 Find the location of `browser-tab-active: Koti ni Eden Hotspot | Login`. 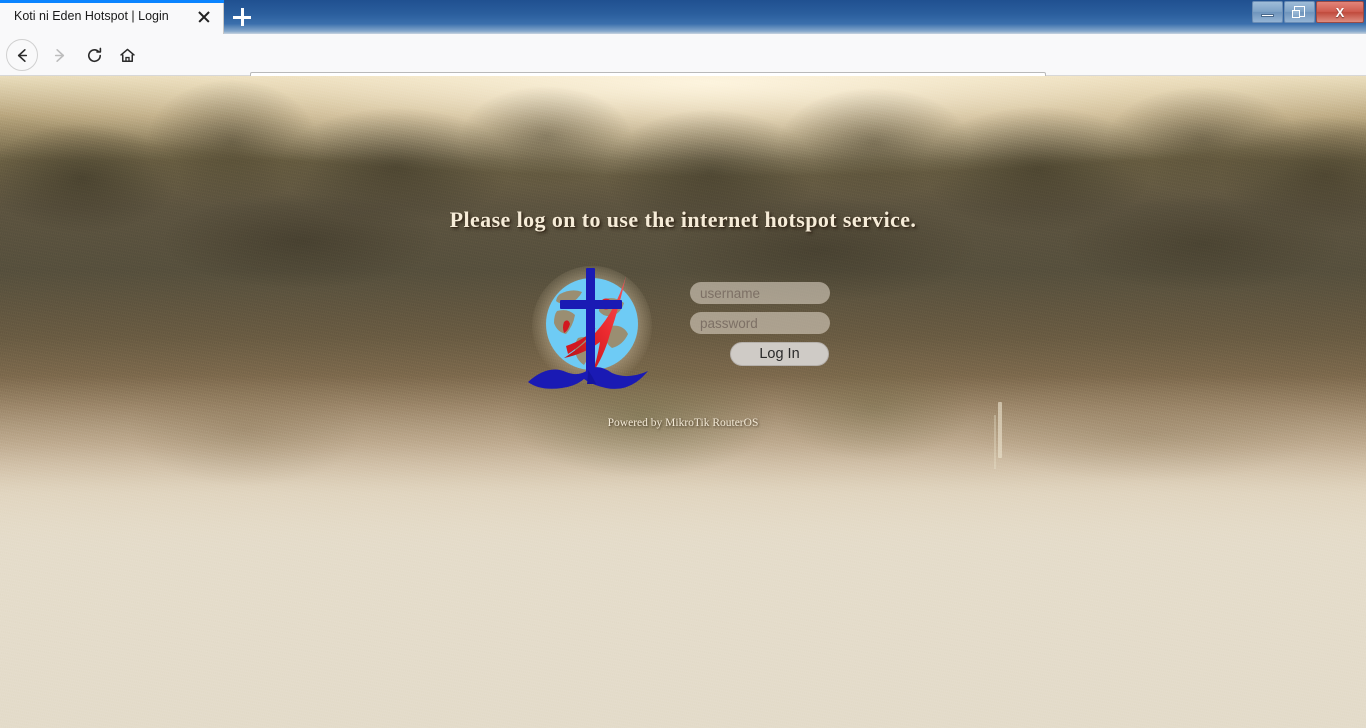

browser-tab-active: Koti ni Eden Hotspot | Login is located at coordinates (112, 17).